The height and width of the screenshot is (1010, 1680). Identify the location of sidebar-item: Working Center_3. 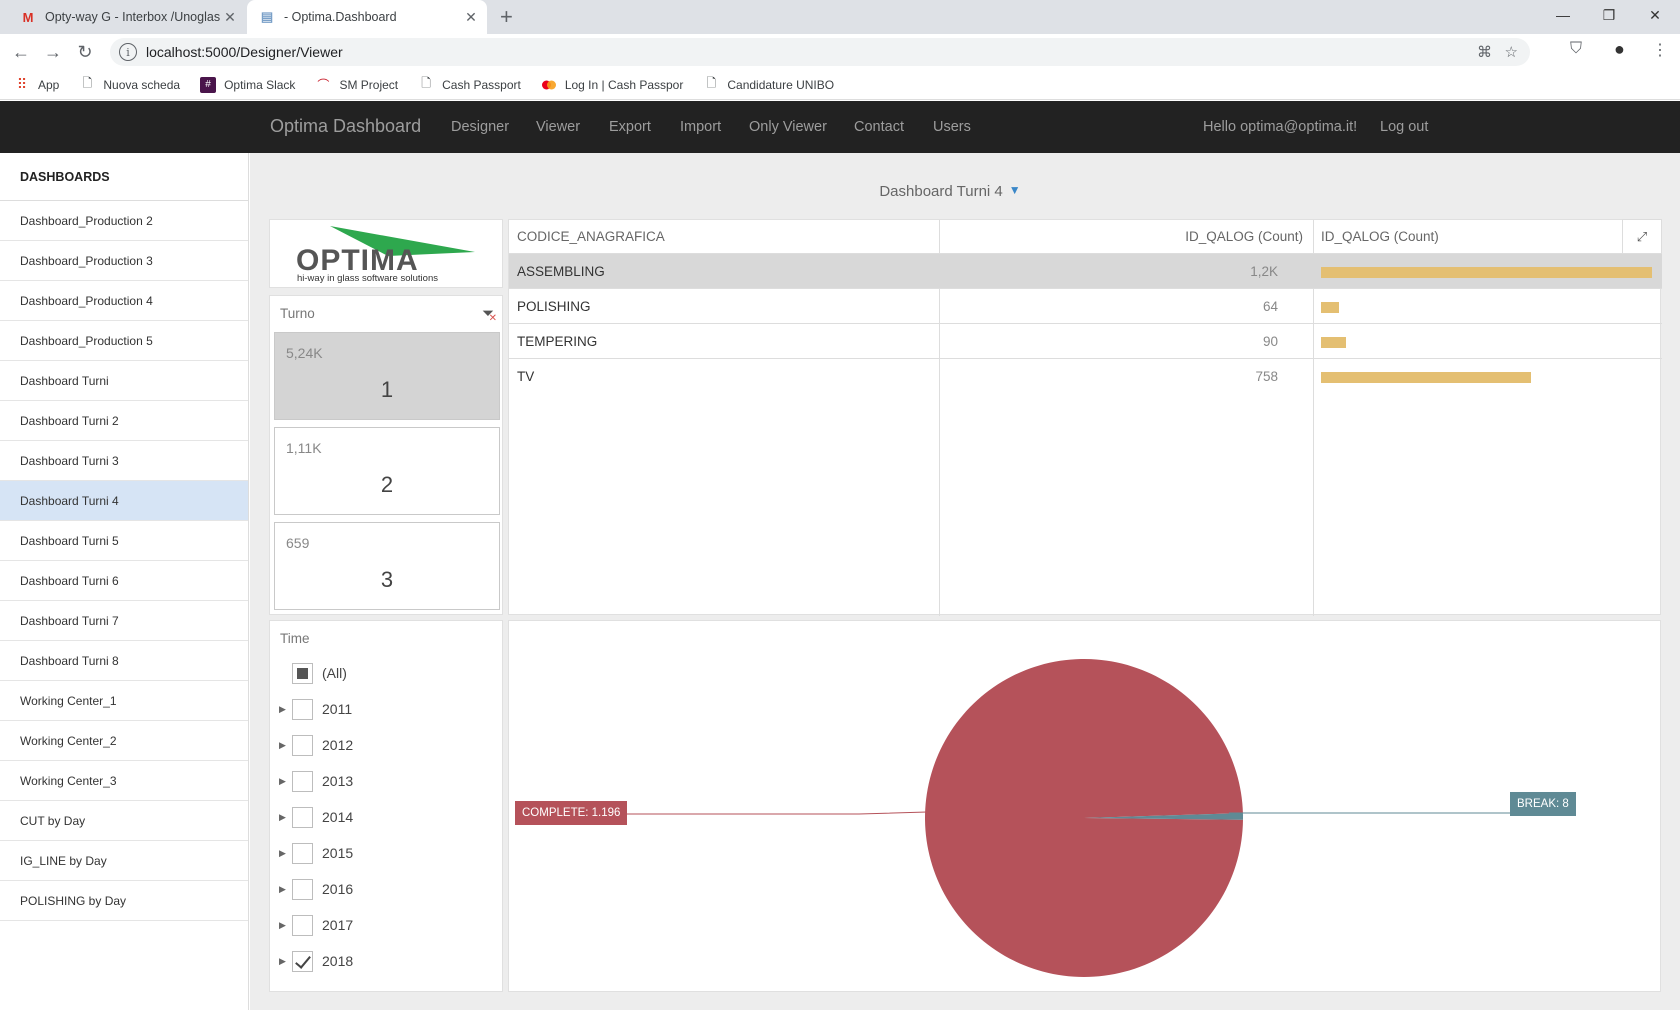
(124, 781).